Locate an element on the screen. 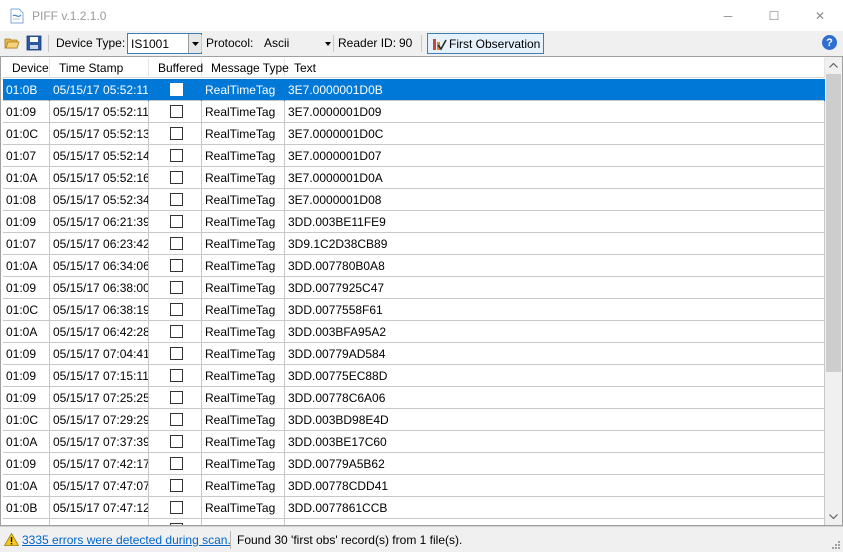  errors-link: 3335 errors were detected during scan. is located at coordinates (126, 540).